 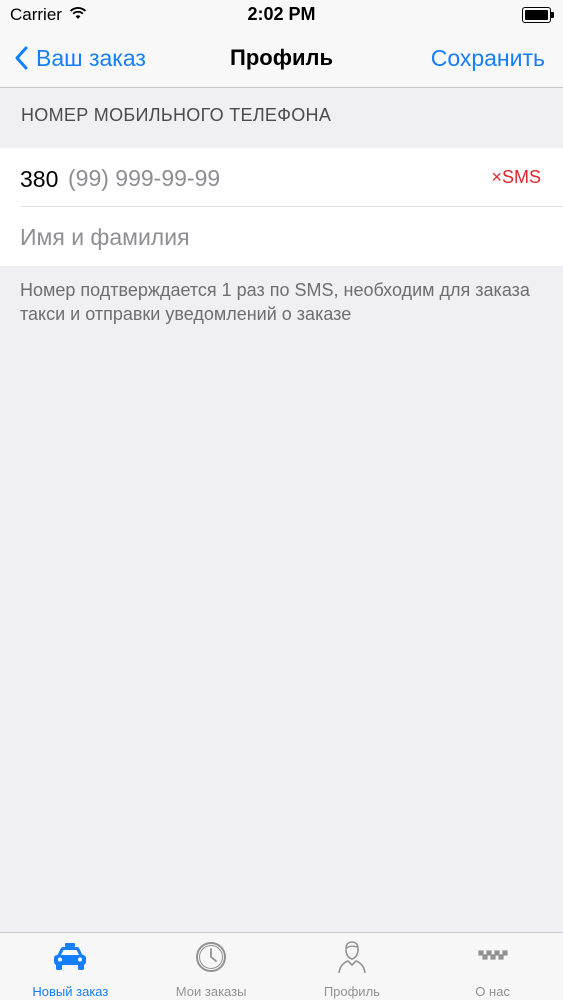 I want to click on person-icon, so click(x=352, y=957).